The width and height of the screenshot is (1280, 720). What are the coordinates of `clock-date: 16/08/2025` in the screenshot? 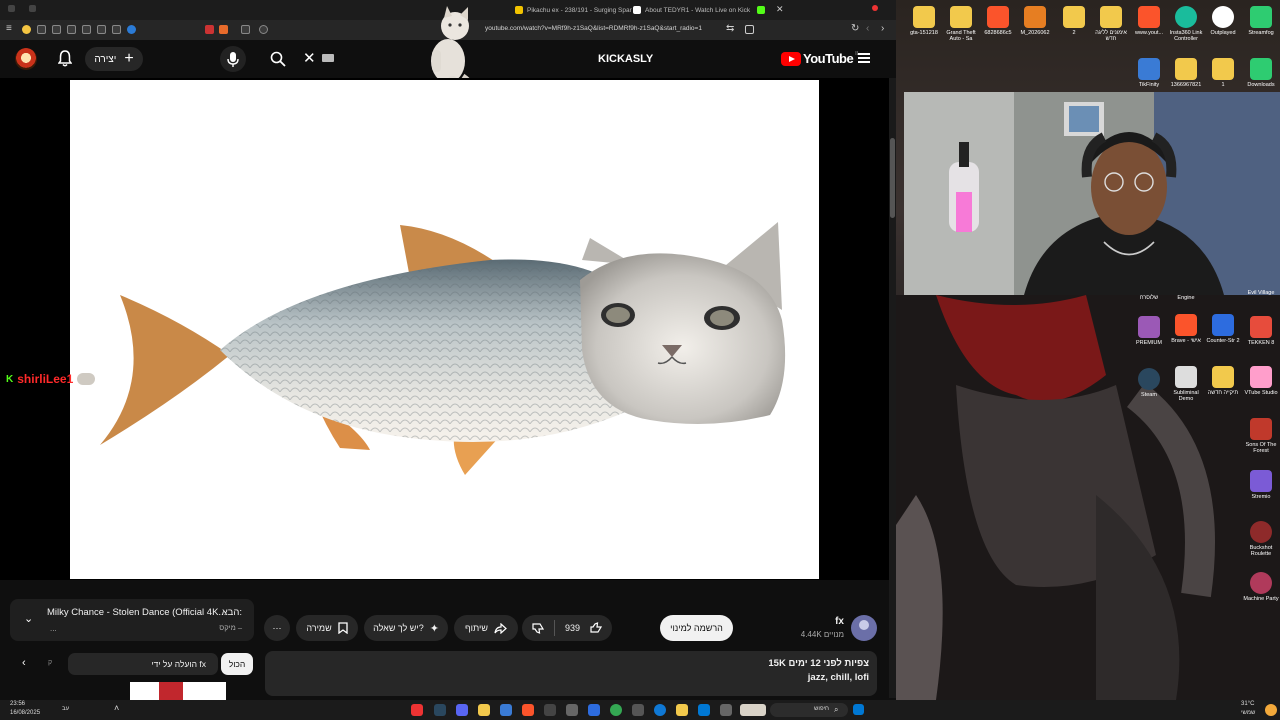 It's located at (25, 713).